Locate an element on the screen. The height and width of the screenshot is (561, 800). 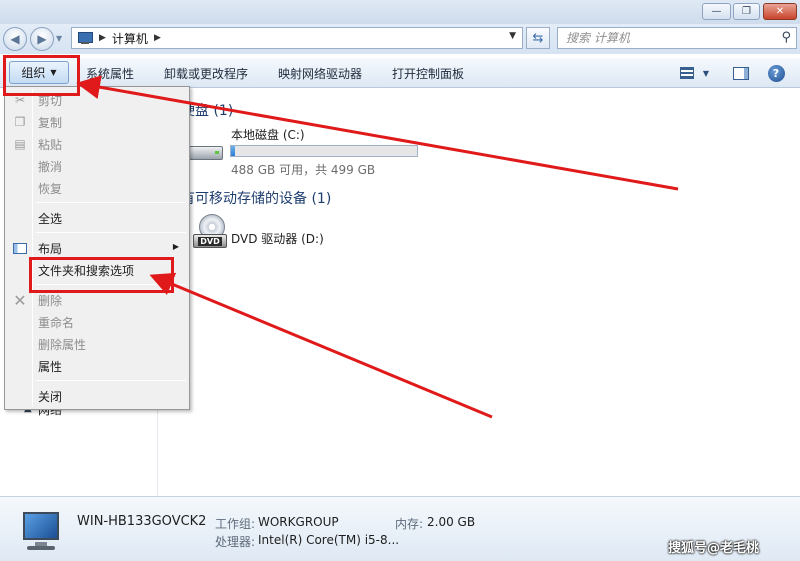
cpu-label: 处理器: is located at coordinates (235, 542).